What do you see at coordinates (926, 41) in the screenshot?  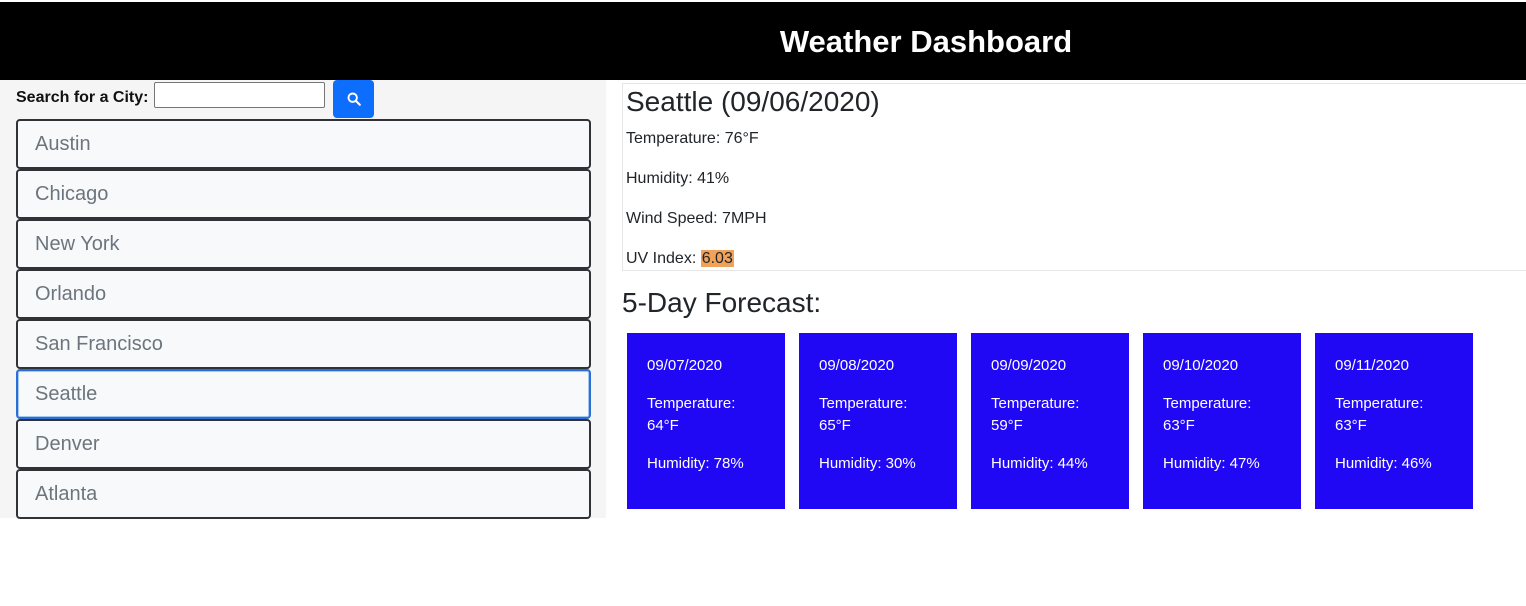 I see `app-title: Weather Dashboard` at bounding box center [926, 41].